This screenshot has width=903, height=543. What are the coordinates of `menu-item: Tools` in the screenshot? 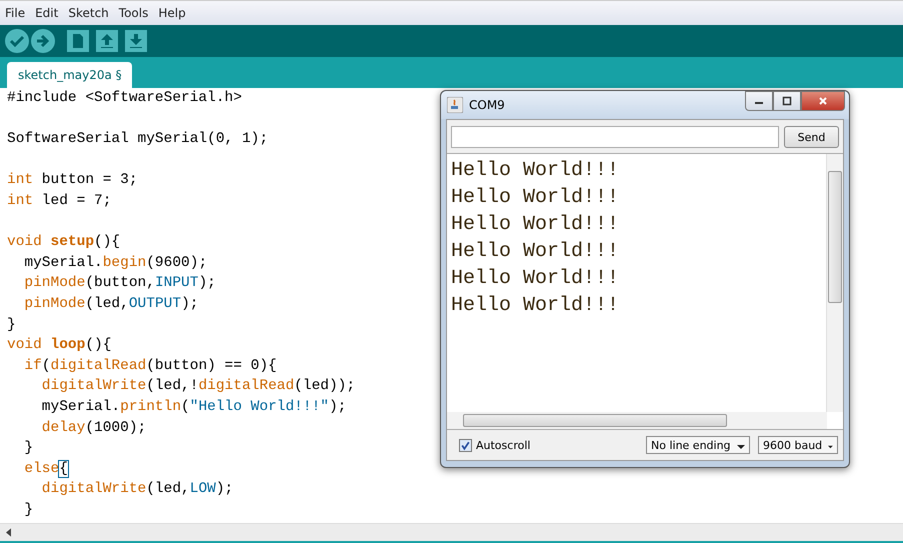 It's located at (134, 13).